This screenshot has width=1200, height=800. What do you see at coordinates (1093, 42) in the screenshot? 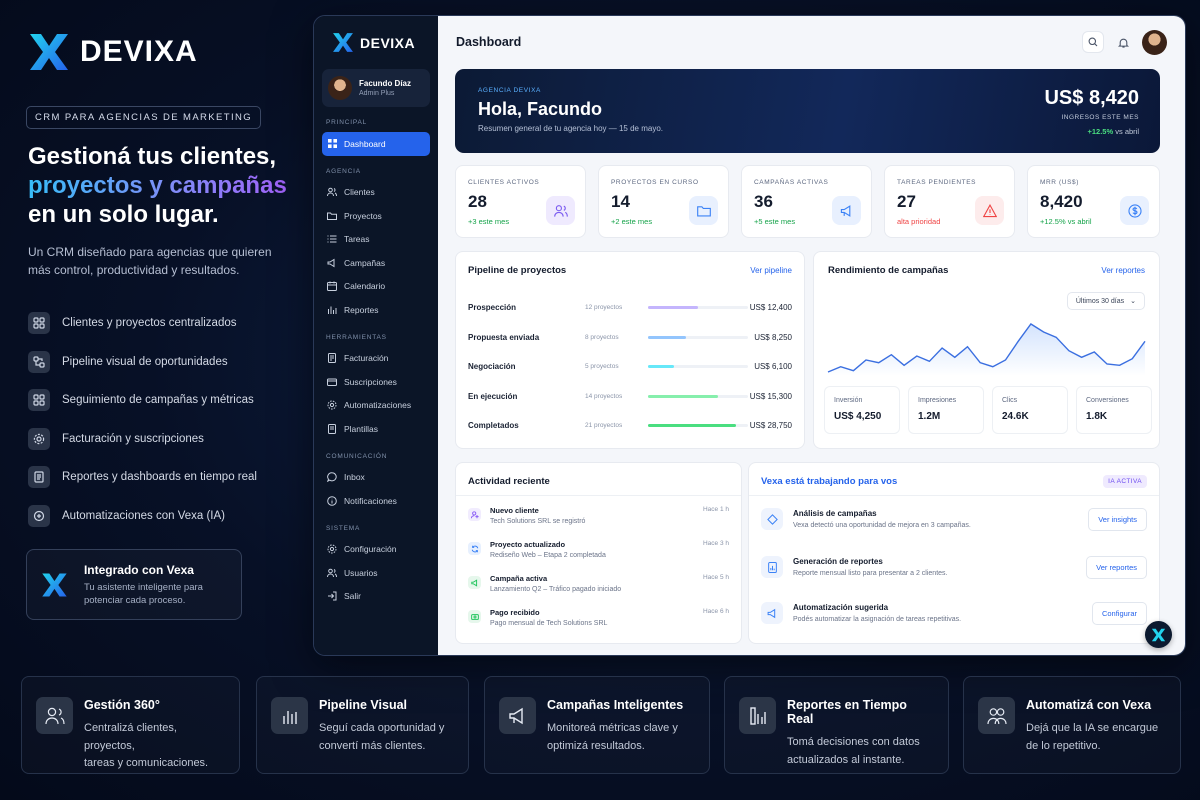
I see `search-button` at bounding box center [1093, 42].